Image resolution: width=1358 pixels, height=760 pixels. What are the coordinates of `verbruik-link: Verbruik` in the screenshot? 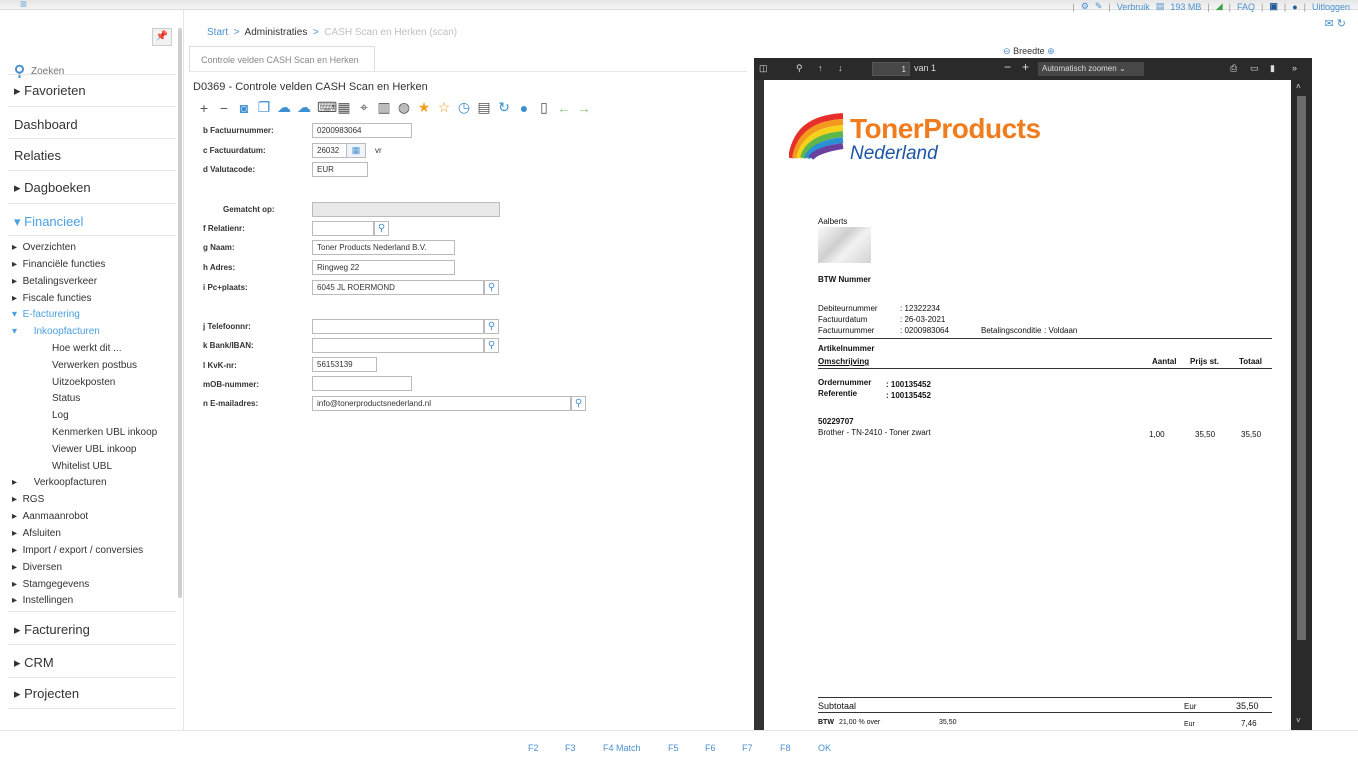 It's located at (1133, 7).